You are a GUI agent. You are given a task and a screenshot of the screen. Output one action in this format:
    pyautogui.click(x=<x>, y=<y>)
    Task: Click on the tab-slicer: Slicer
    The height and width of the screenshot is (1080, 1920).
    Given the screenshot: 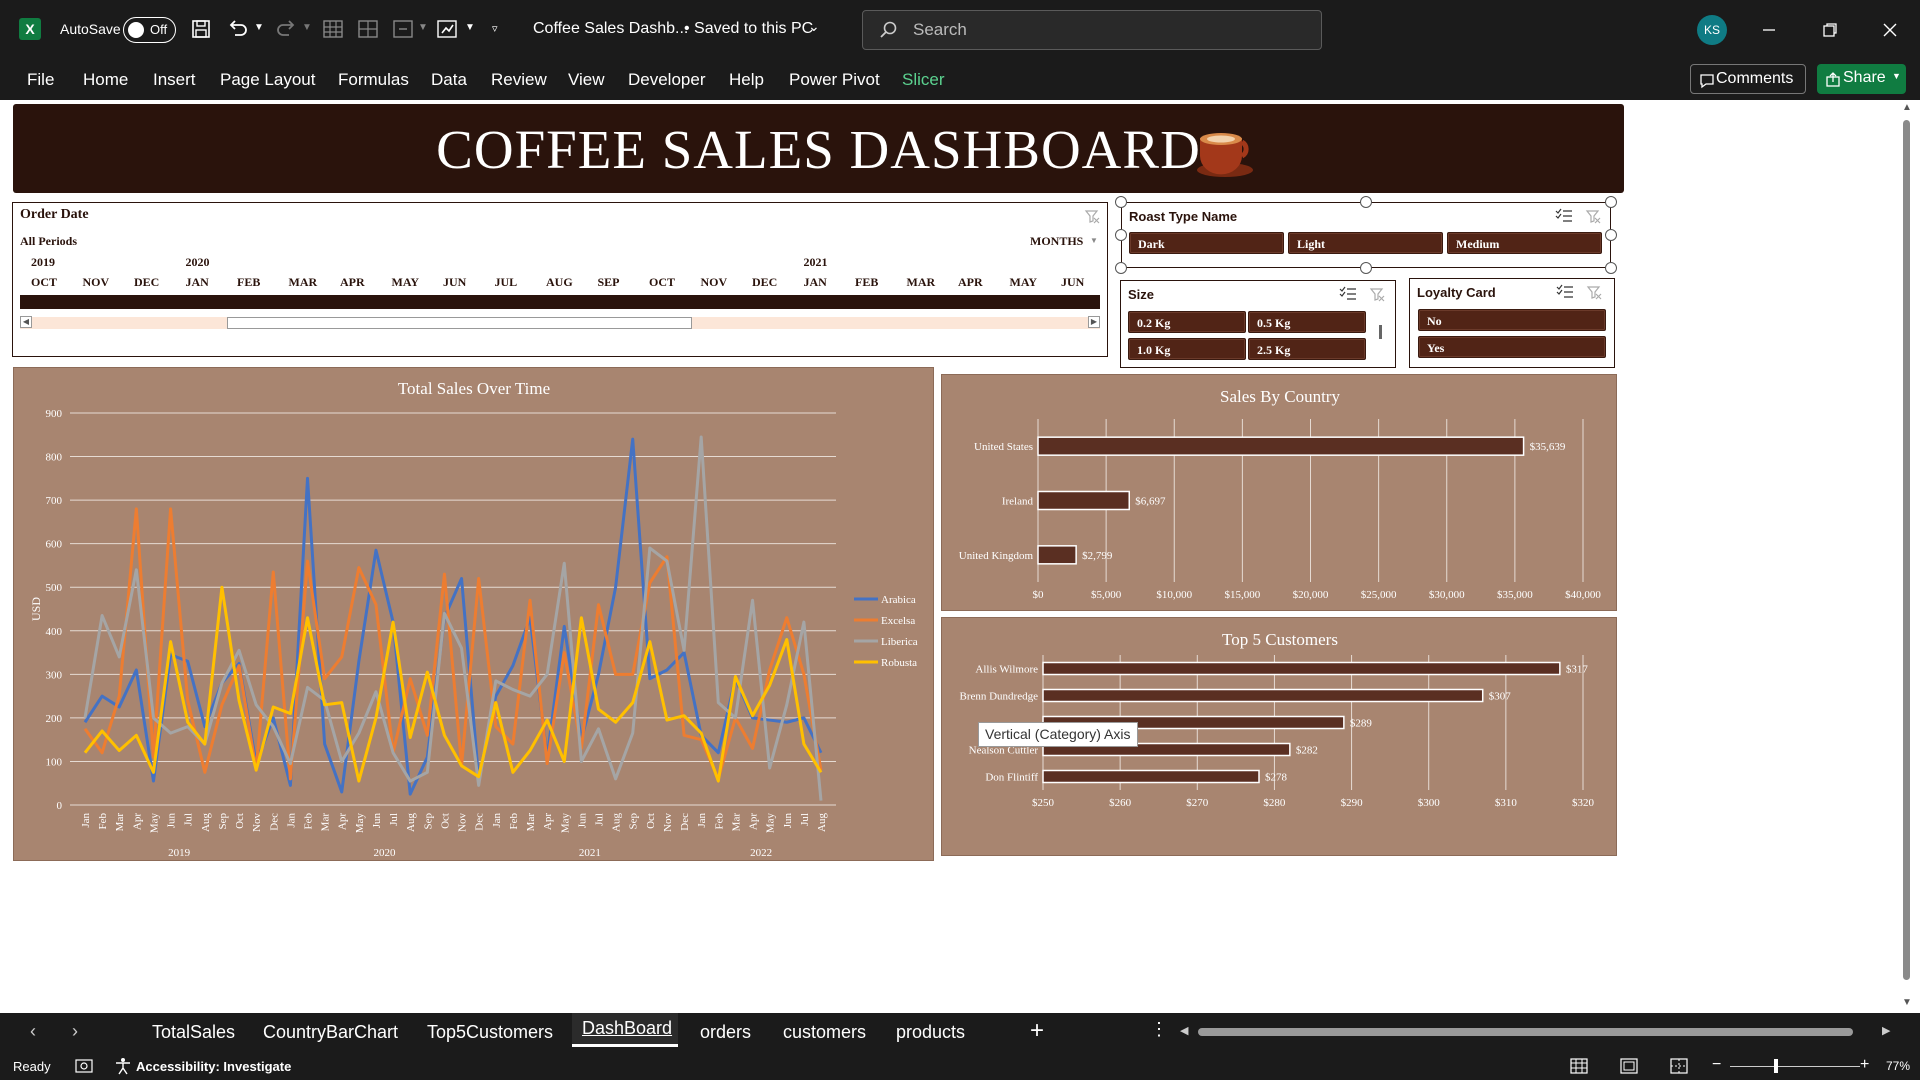 What is the action you would take?
    pyautogui.click(x=923, y=80)
    